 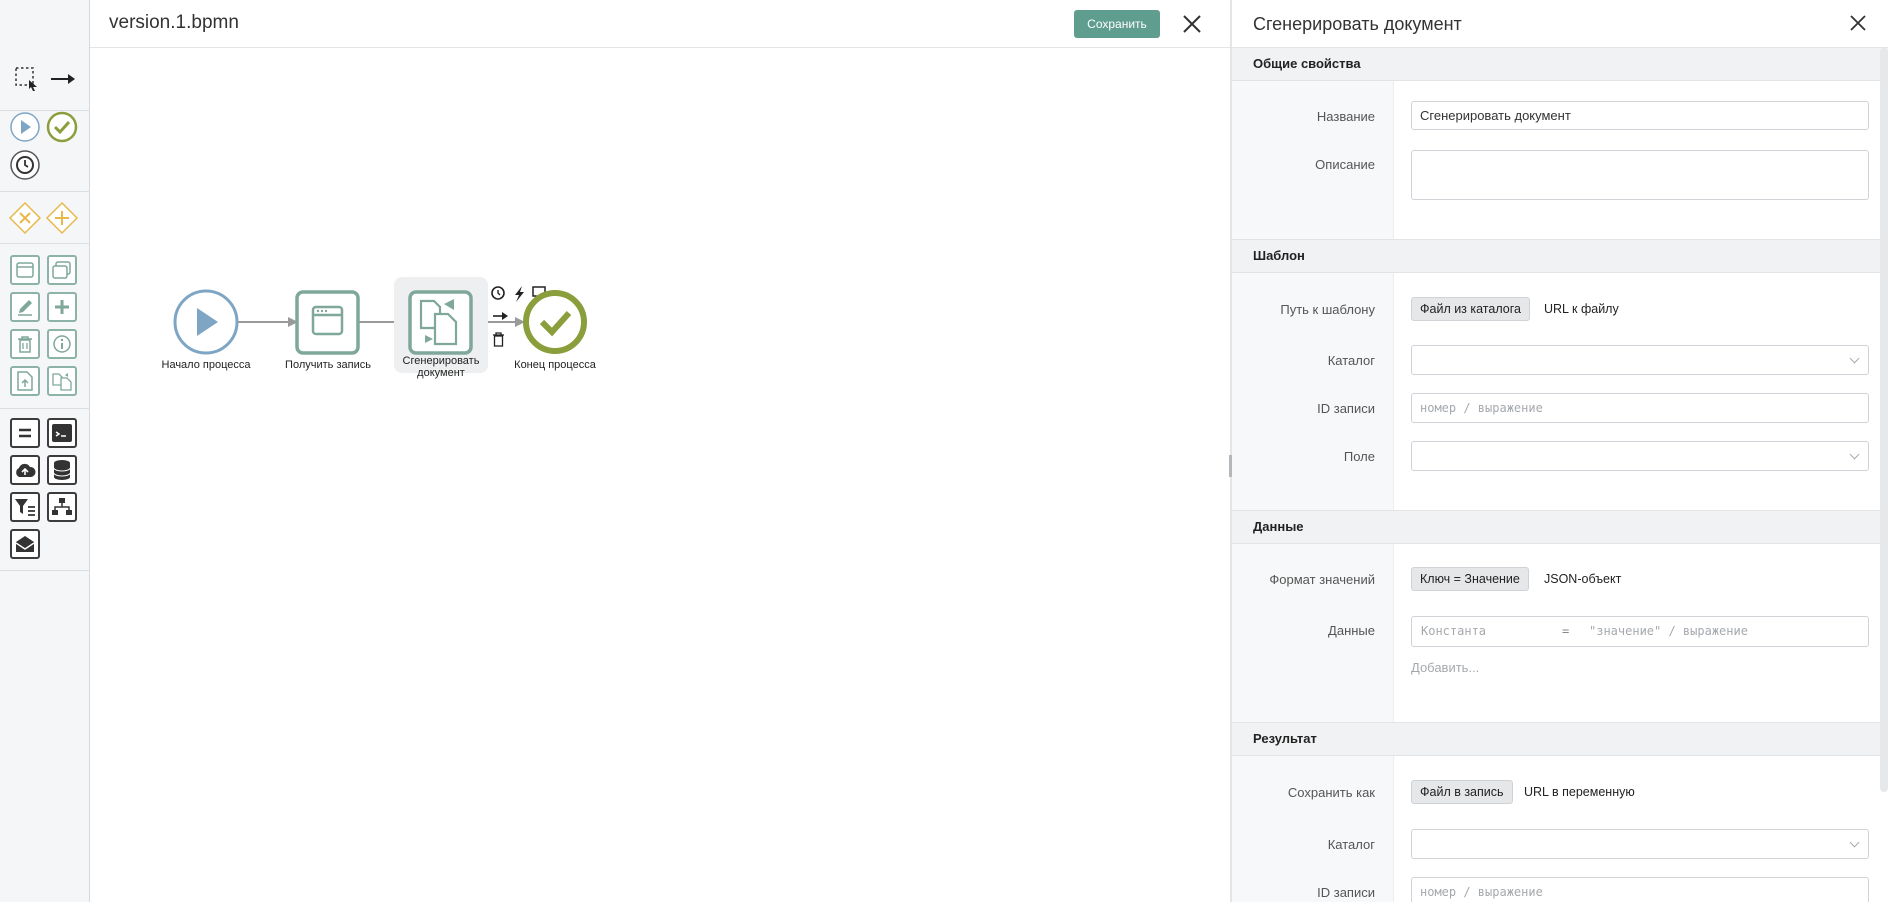 What do you see at coordinates (498, 339) in the screenshot?
I see `context-delete-icon` at bounding box center [498, 339].